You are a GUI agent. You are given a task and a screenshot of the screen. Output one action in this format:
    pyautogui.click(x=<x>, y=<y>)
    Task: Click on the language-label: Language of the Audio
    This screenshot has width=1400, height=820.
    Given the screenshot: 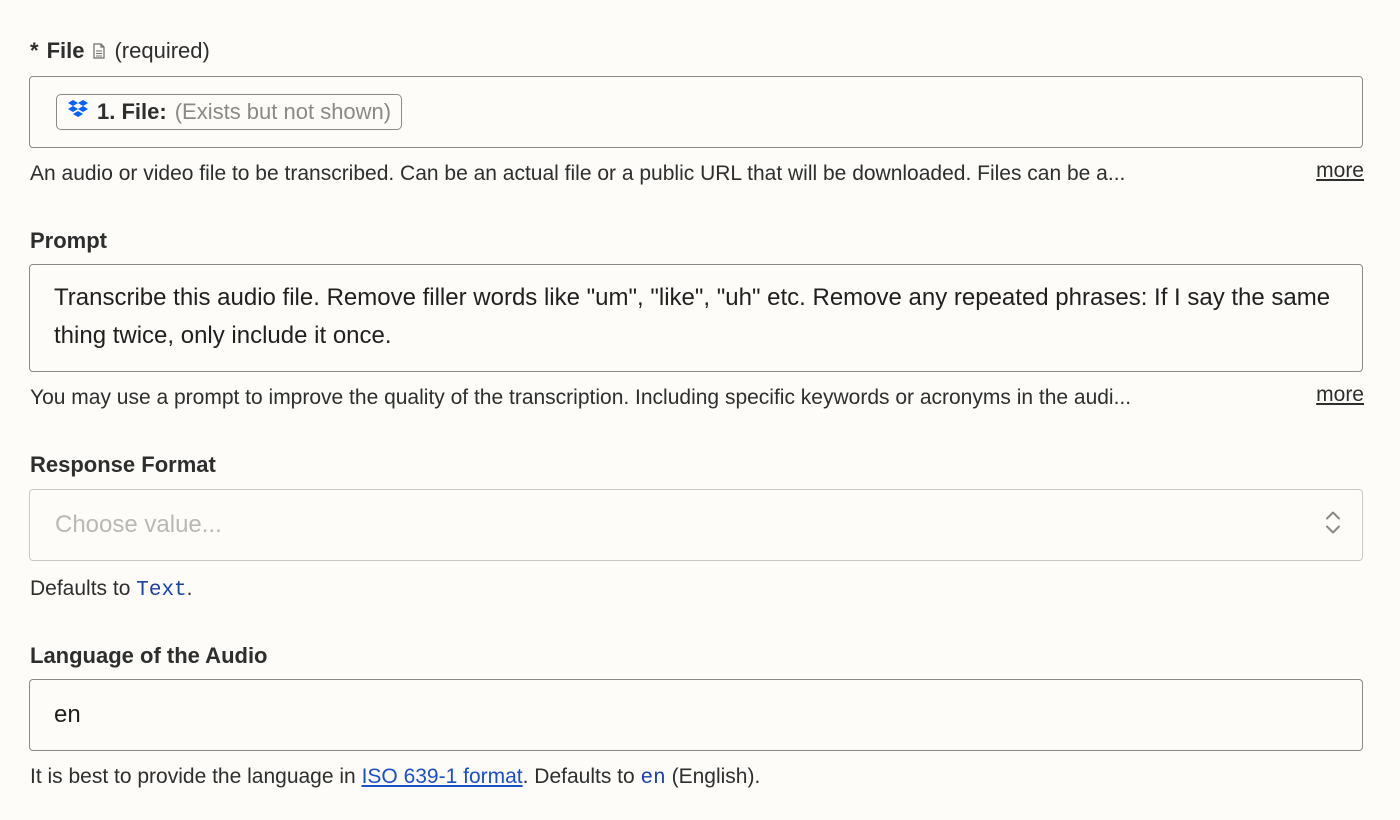 What is the action you would take?
    pyautogui.click(x=149, y=656)
    